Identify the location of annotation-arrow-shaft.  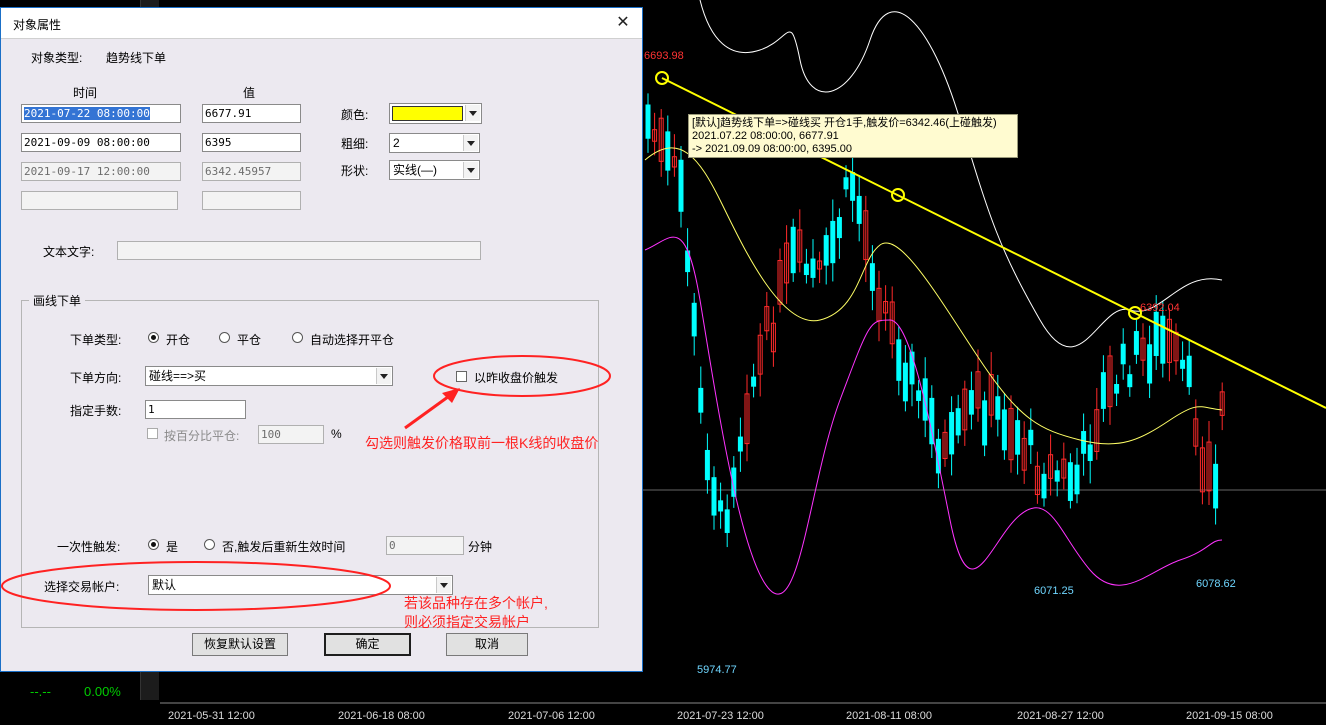
(428, 411).